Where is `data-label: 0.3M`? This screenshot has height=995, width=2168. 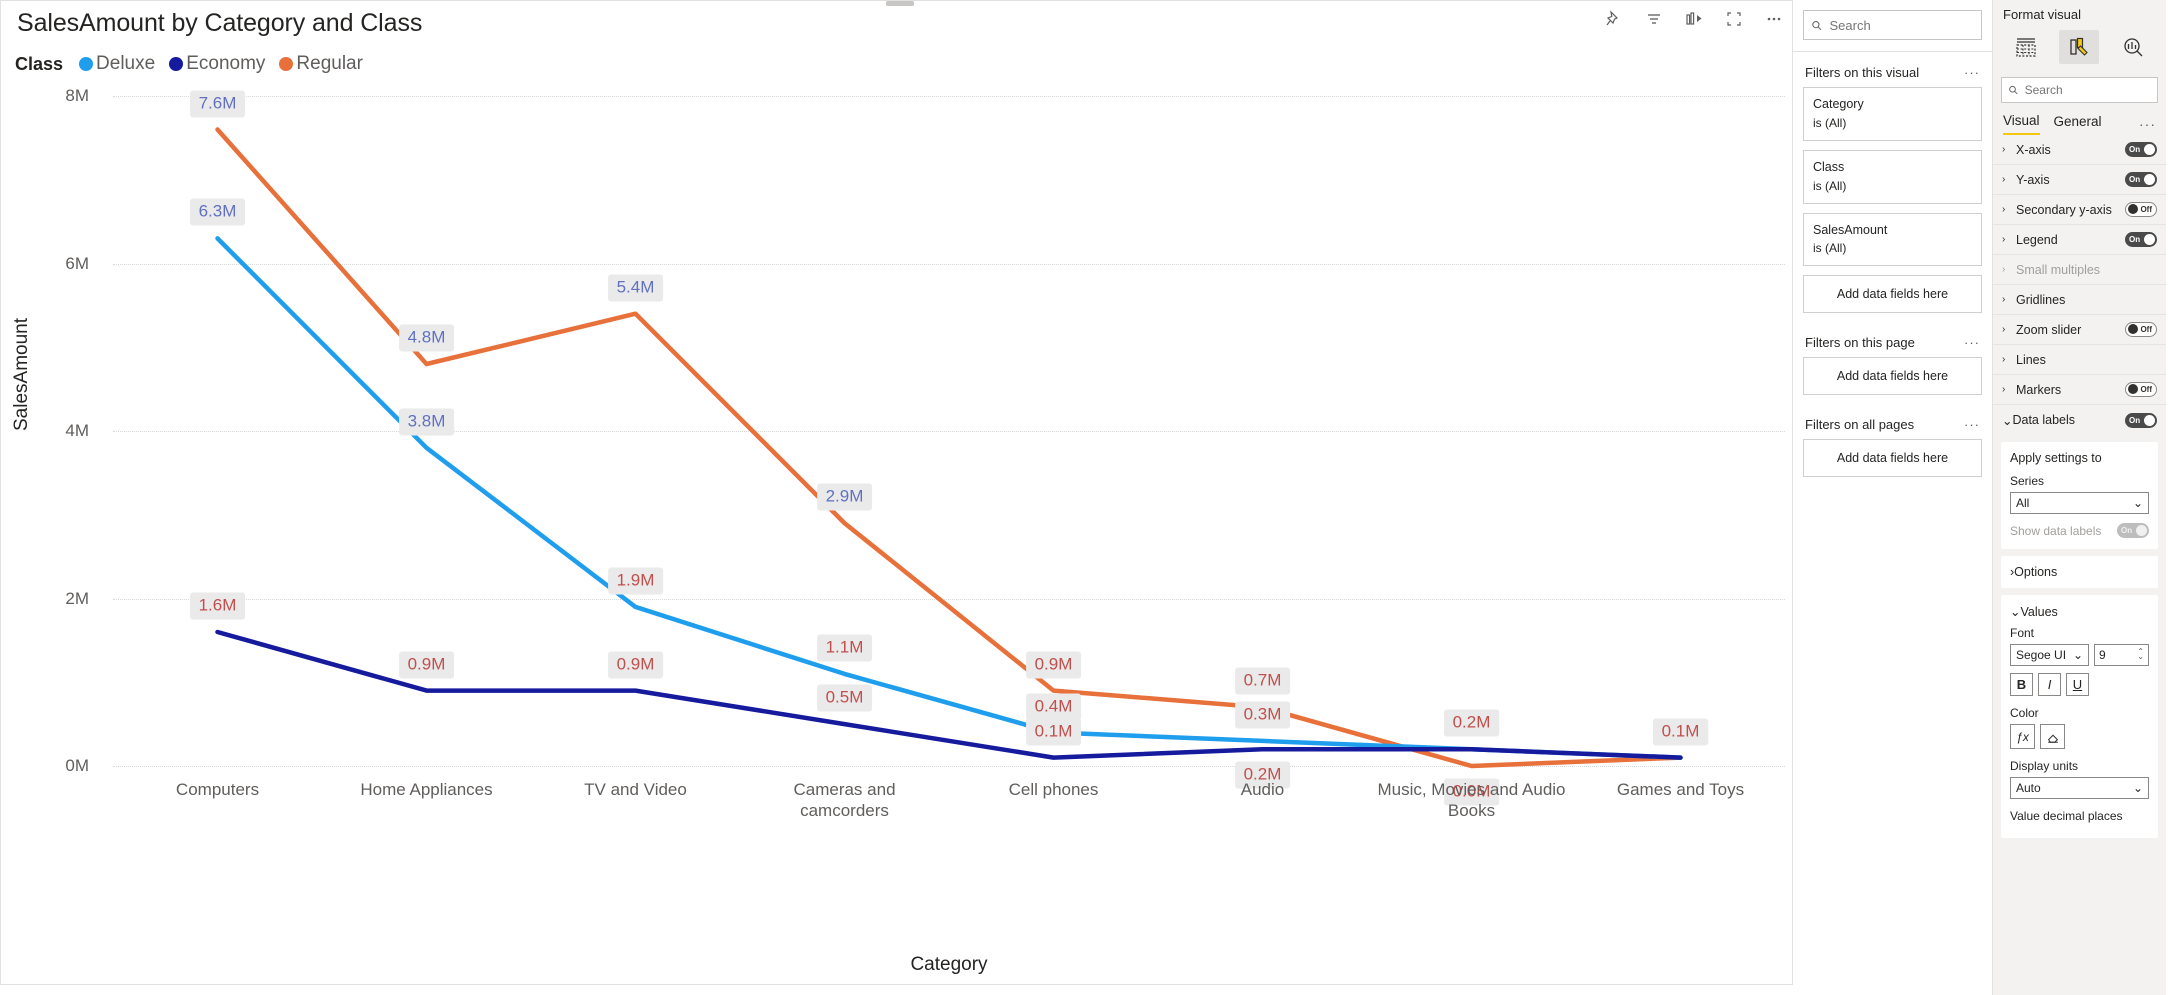
data-label: 0.3M is located at coordinates (1262, 715).